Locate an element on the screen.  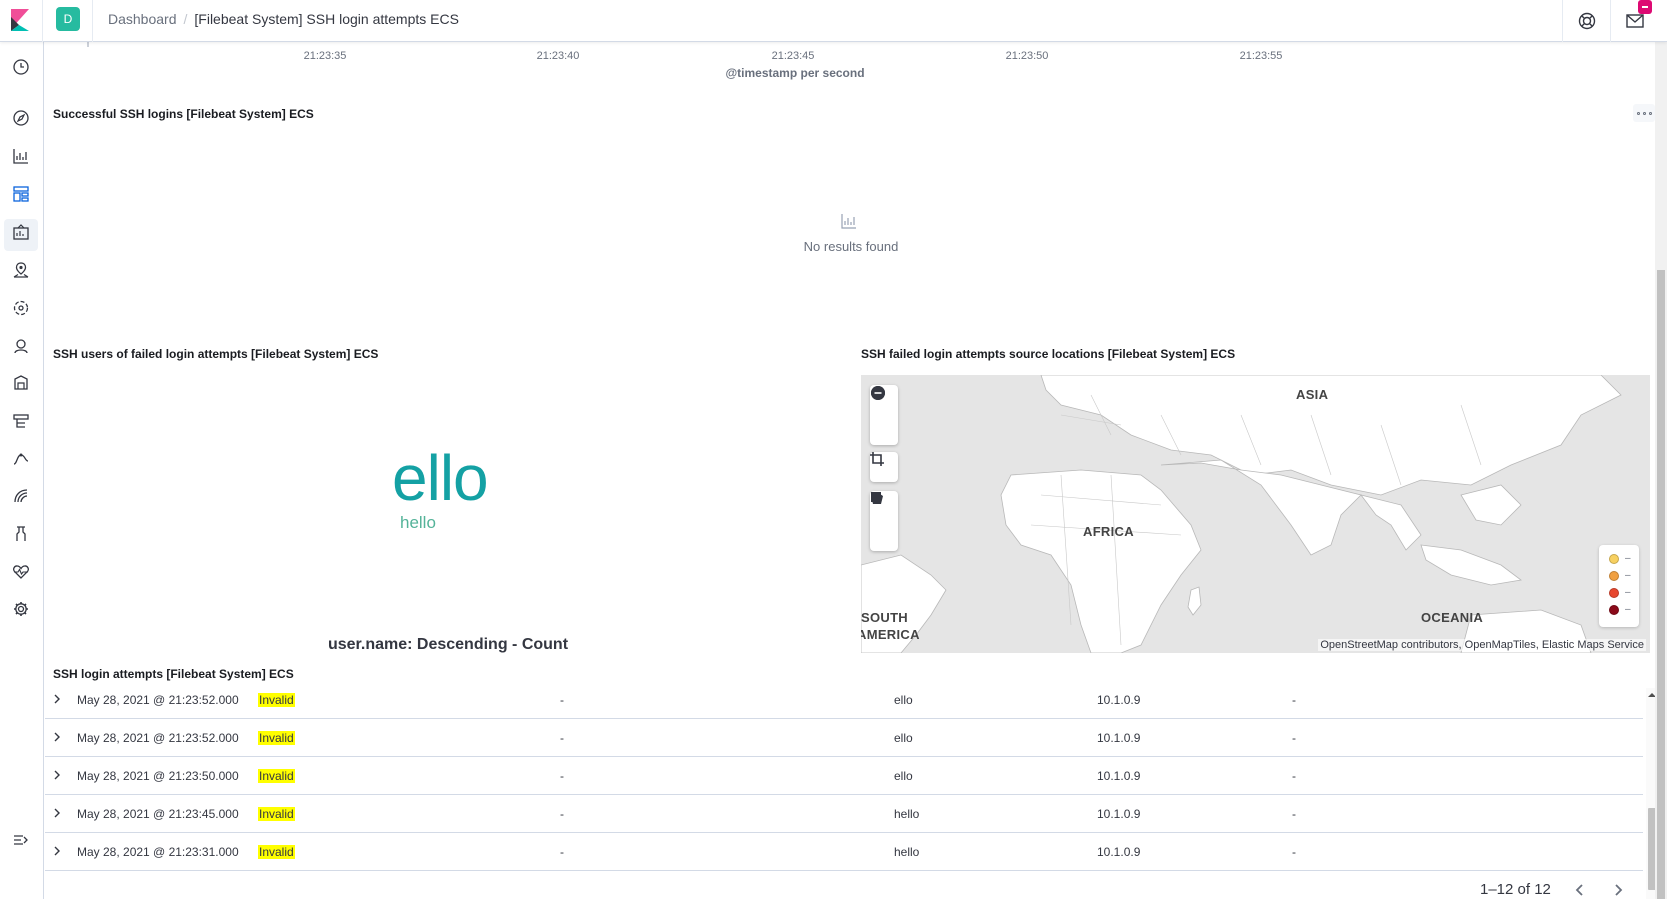
canvas-icon is located at coordinates (21, 232).